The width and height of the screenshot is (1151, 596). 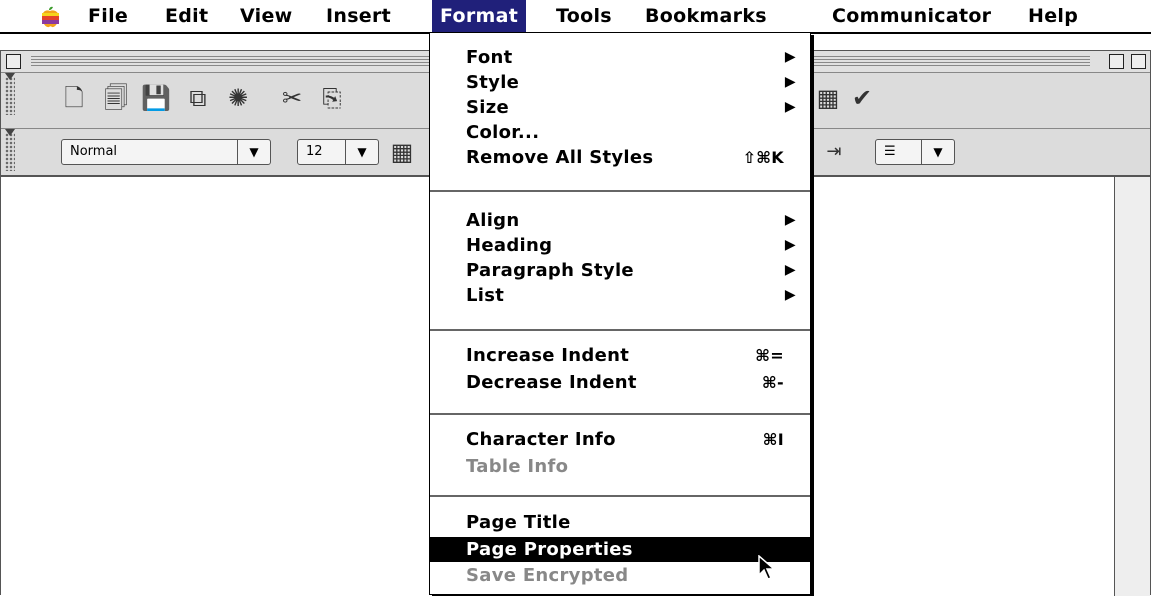 What do you see at coordinates (620, 295) in the screenshot?
I see `menu-item-list: List ▶` at bounding box center [620, 295].